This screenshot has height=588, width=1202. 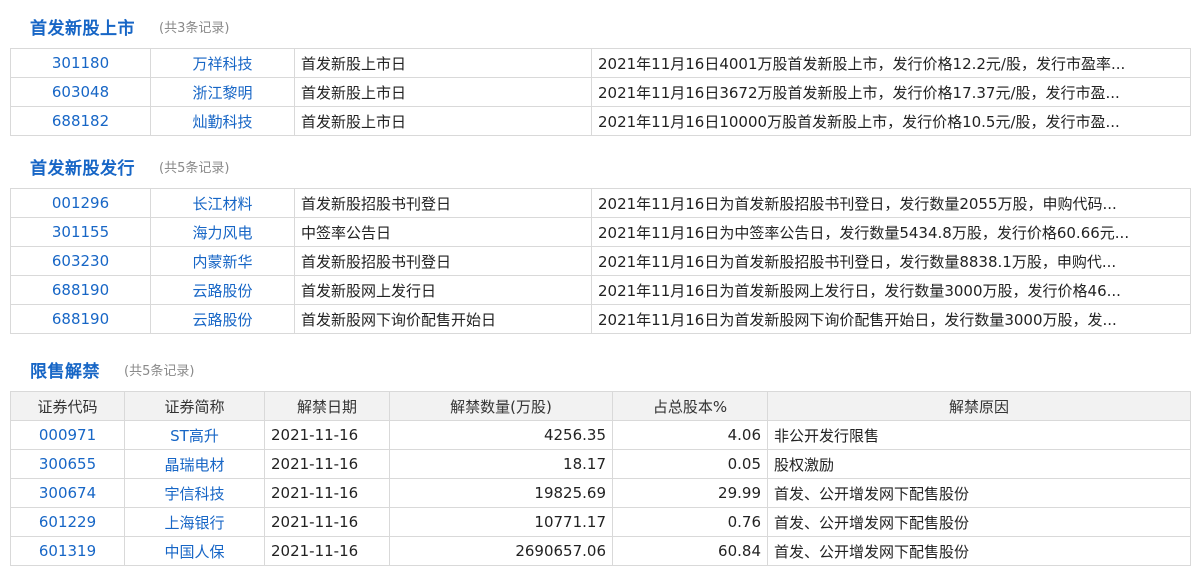 I want to click on unlock-reason: 非公开发行限售, so click(x=979, y=435).